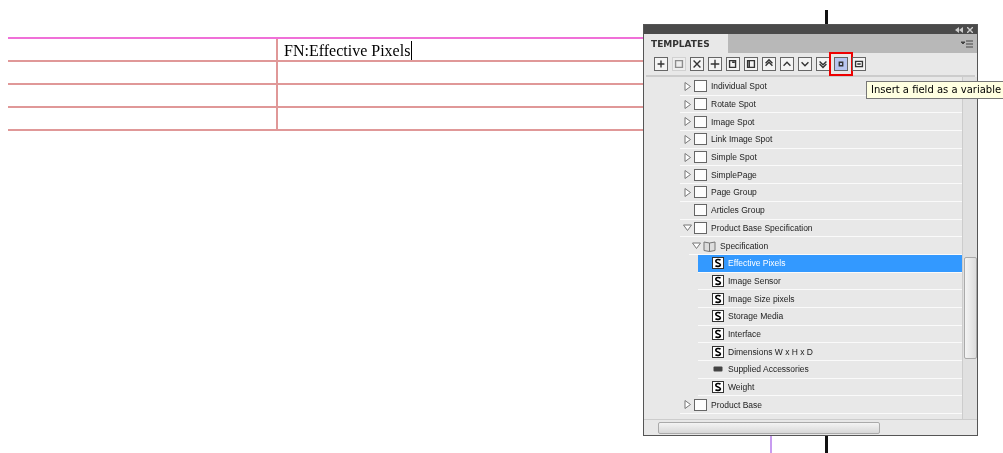 Image resolution: width=1003 pixels, height=453 pixels. I want to click on tree-item: Simple Spot, so click(821, 157).